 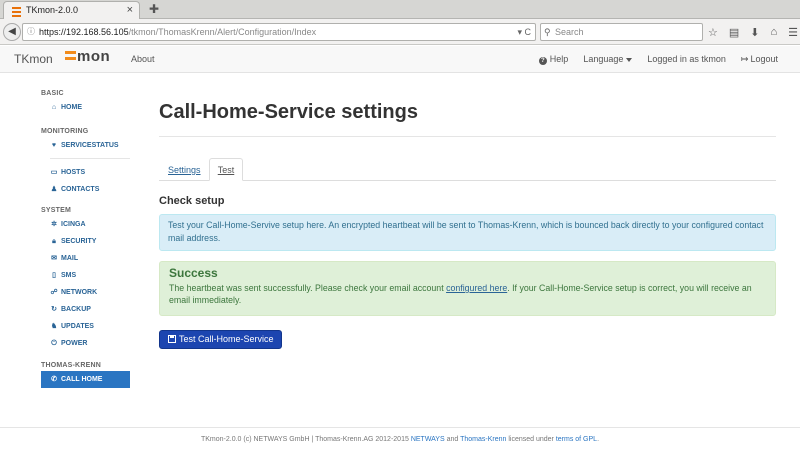 I want to click on page-title: Call-Home-Service settings, so click(x=288, y=112).